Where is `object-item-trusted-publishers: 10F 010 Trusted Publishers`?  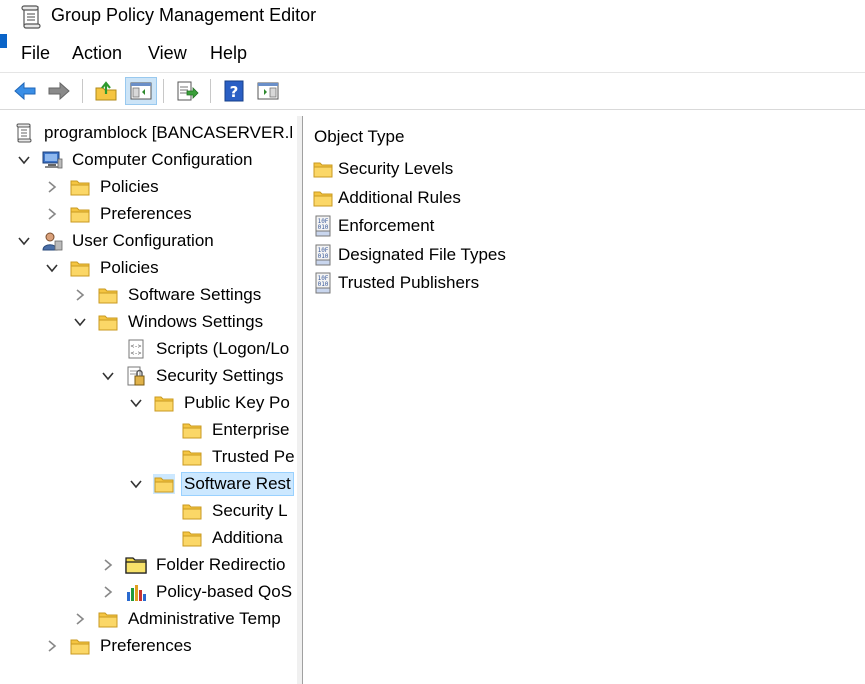 object-item-trusted-publishers: 10F 010 Trusted Publishers is located at coordinates (395, 283).